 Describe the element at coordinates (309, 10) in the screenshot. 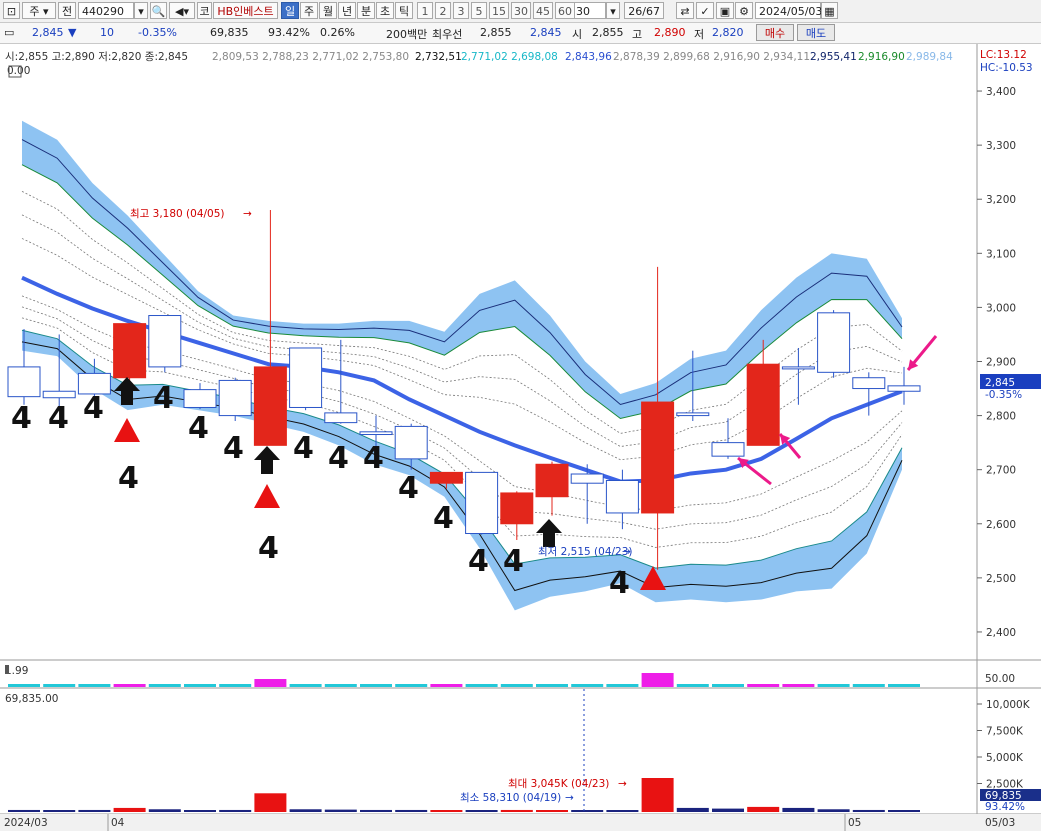

I see `period-tab-1: 주` at that location.